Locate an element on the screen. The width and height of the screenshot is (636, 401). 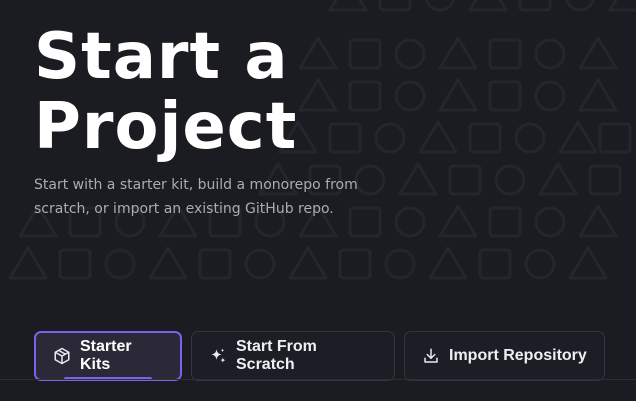
tab-starter-kits-label: Starter Kits is located at coordinates (106, 355).